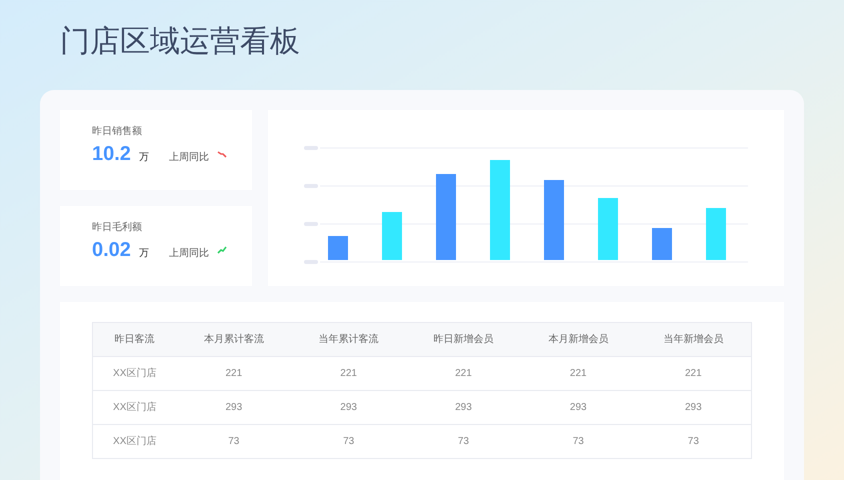  I want to click on column-header: 本月新增会员, so click(578, 339).